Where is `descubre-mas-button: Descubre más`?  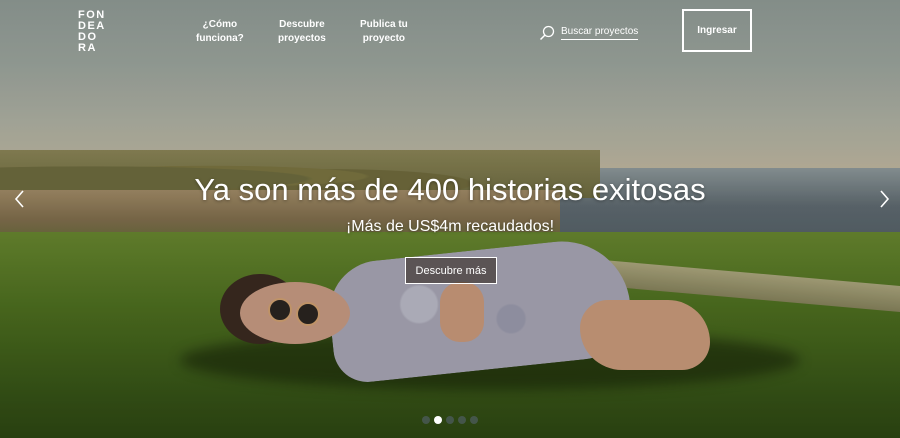 descubre-mas-button: Descubre más is located at coordinates (451, 270).